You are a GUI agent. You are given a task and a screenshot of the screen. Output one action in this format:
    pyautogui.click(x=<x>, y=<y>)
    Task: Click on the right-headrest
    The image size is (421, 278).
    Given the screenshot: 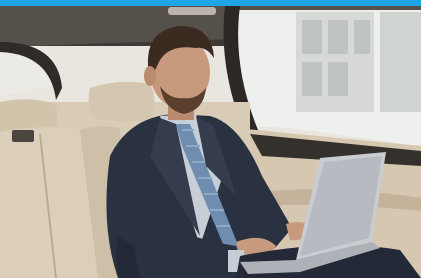 What is the action you would take?
    pyautogui.click(x=121, y=101)
    